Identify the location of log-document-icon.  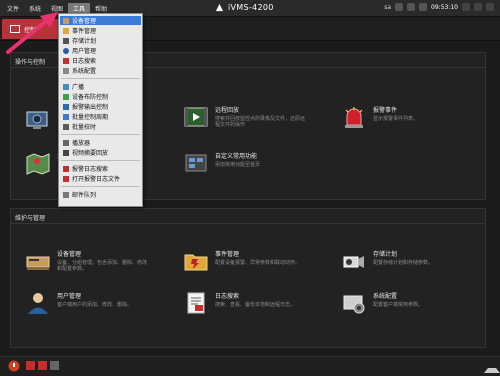
(196, 303).